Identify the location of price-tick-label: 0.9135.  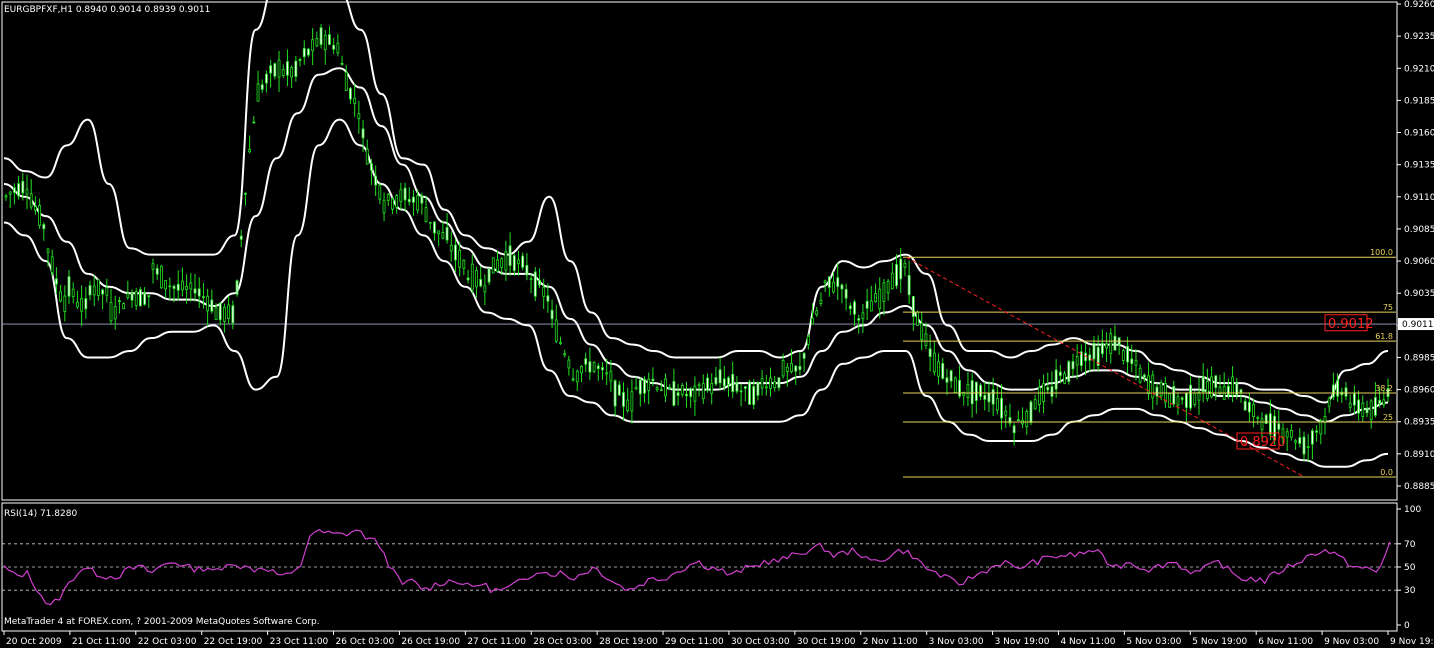
(1419, 166).